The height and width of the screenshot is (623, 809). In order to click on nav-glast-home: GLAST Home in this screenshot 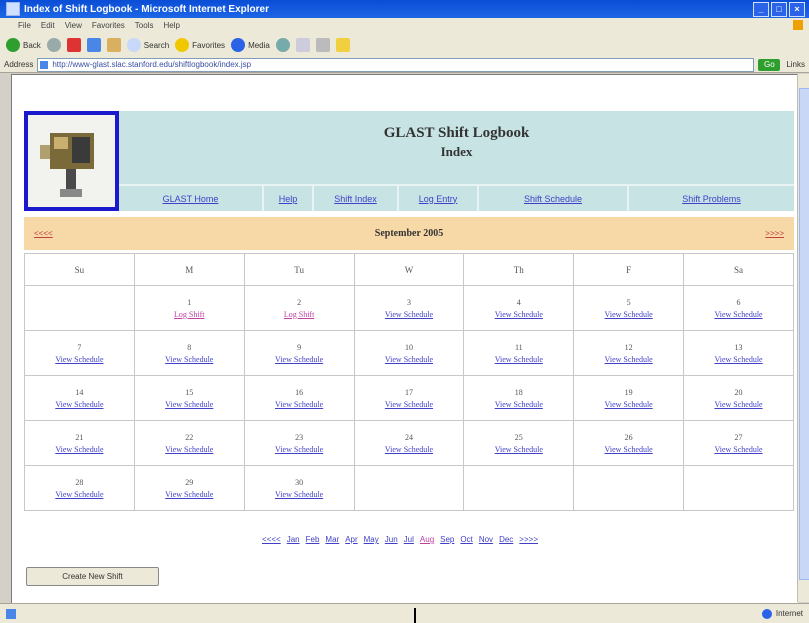, I will do `click(191, 199)`.